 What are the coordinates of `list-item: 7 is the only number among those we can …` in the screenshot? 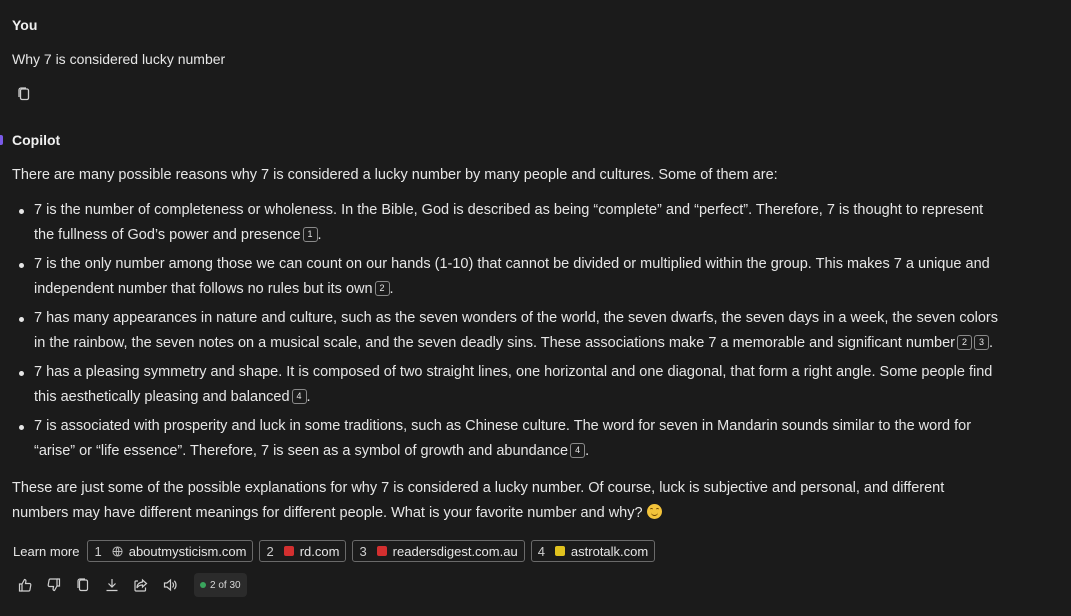 It's located at (507, 277).